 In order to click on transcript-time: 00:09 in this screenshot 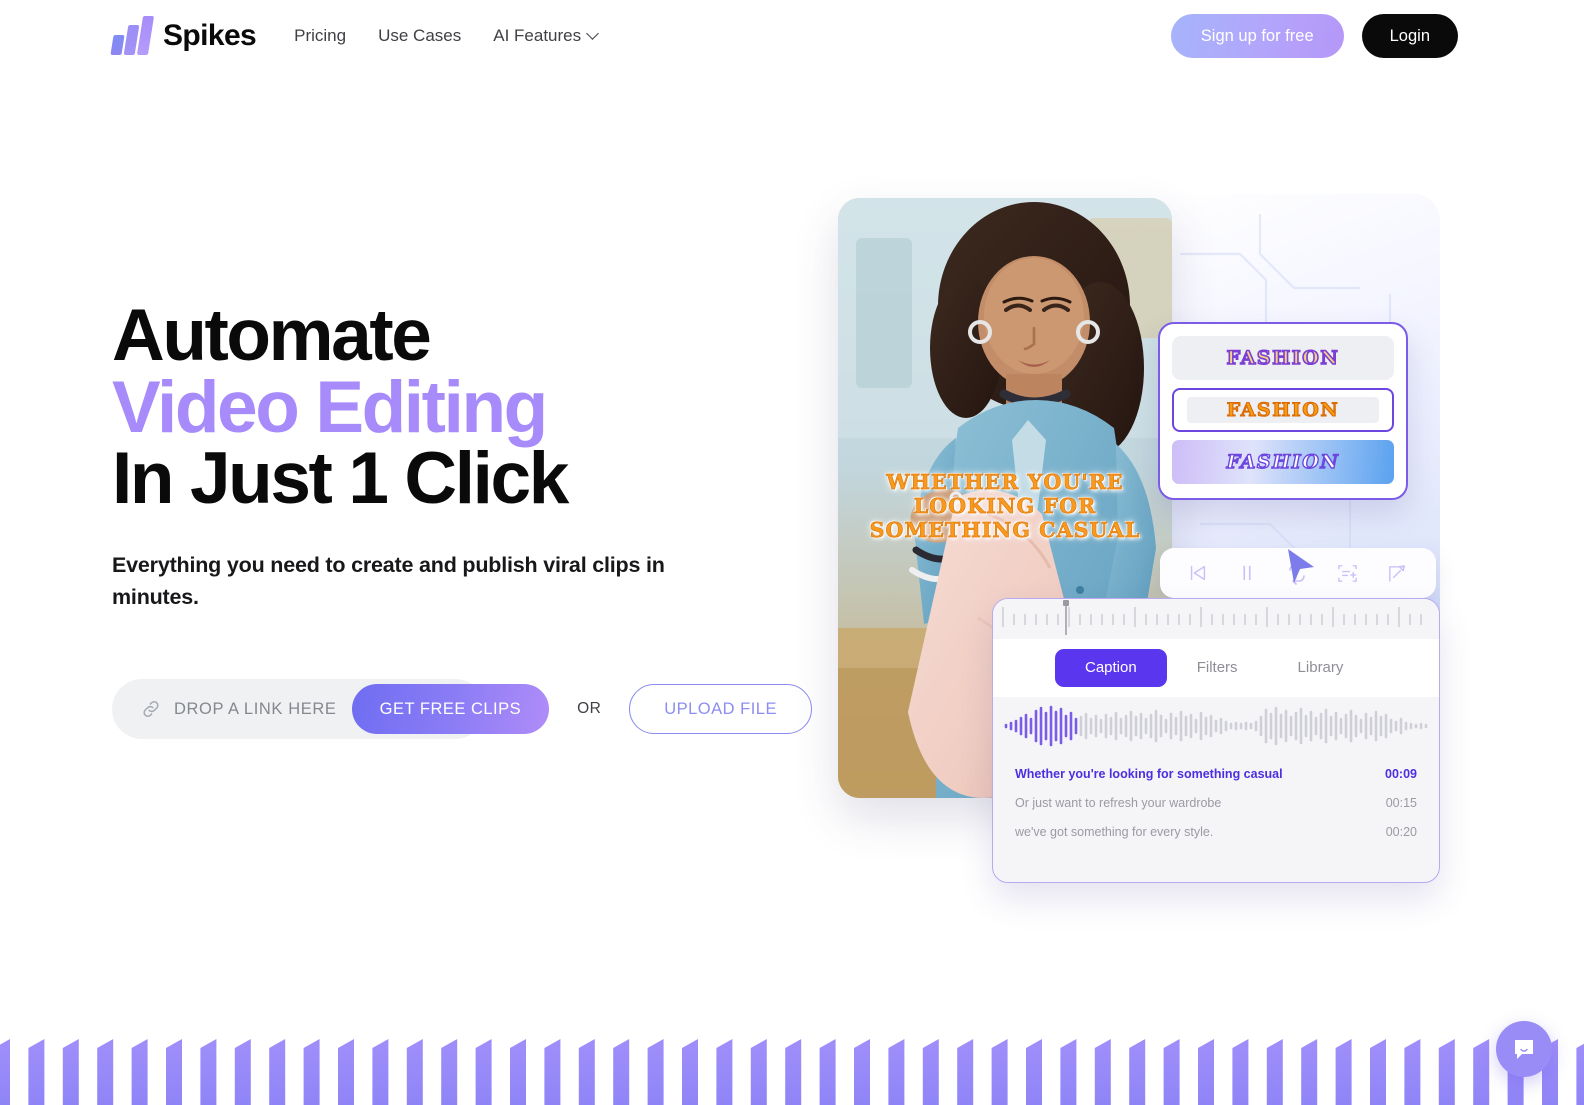, I will do `click(1401, 773)`.